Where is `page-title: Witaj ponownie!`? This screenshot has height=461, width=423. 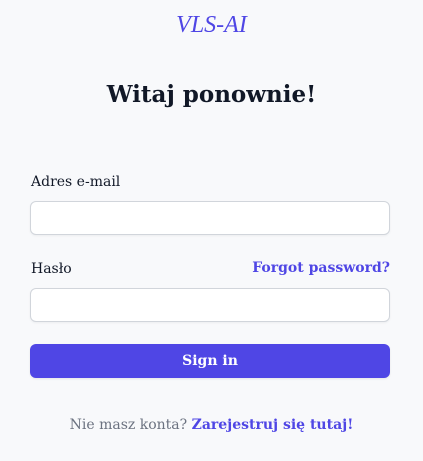
page-title: Witaj ponownie! is located at coordinates (211, 94).